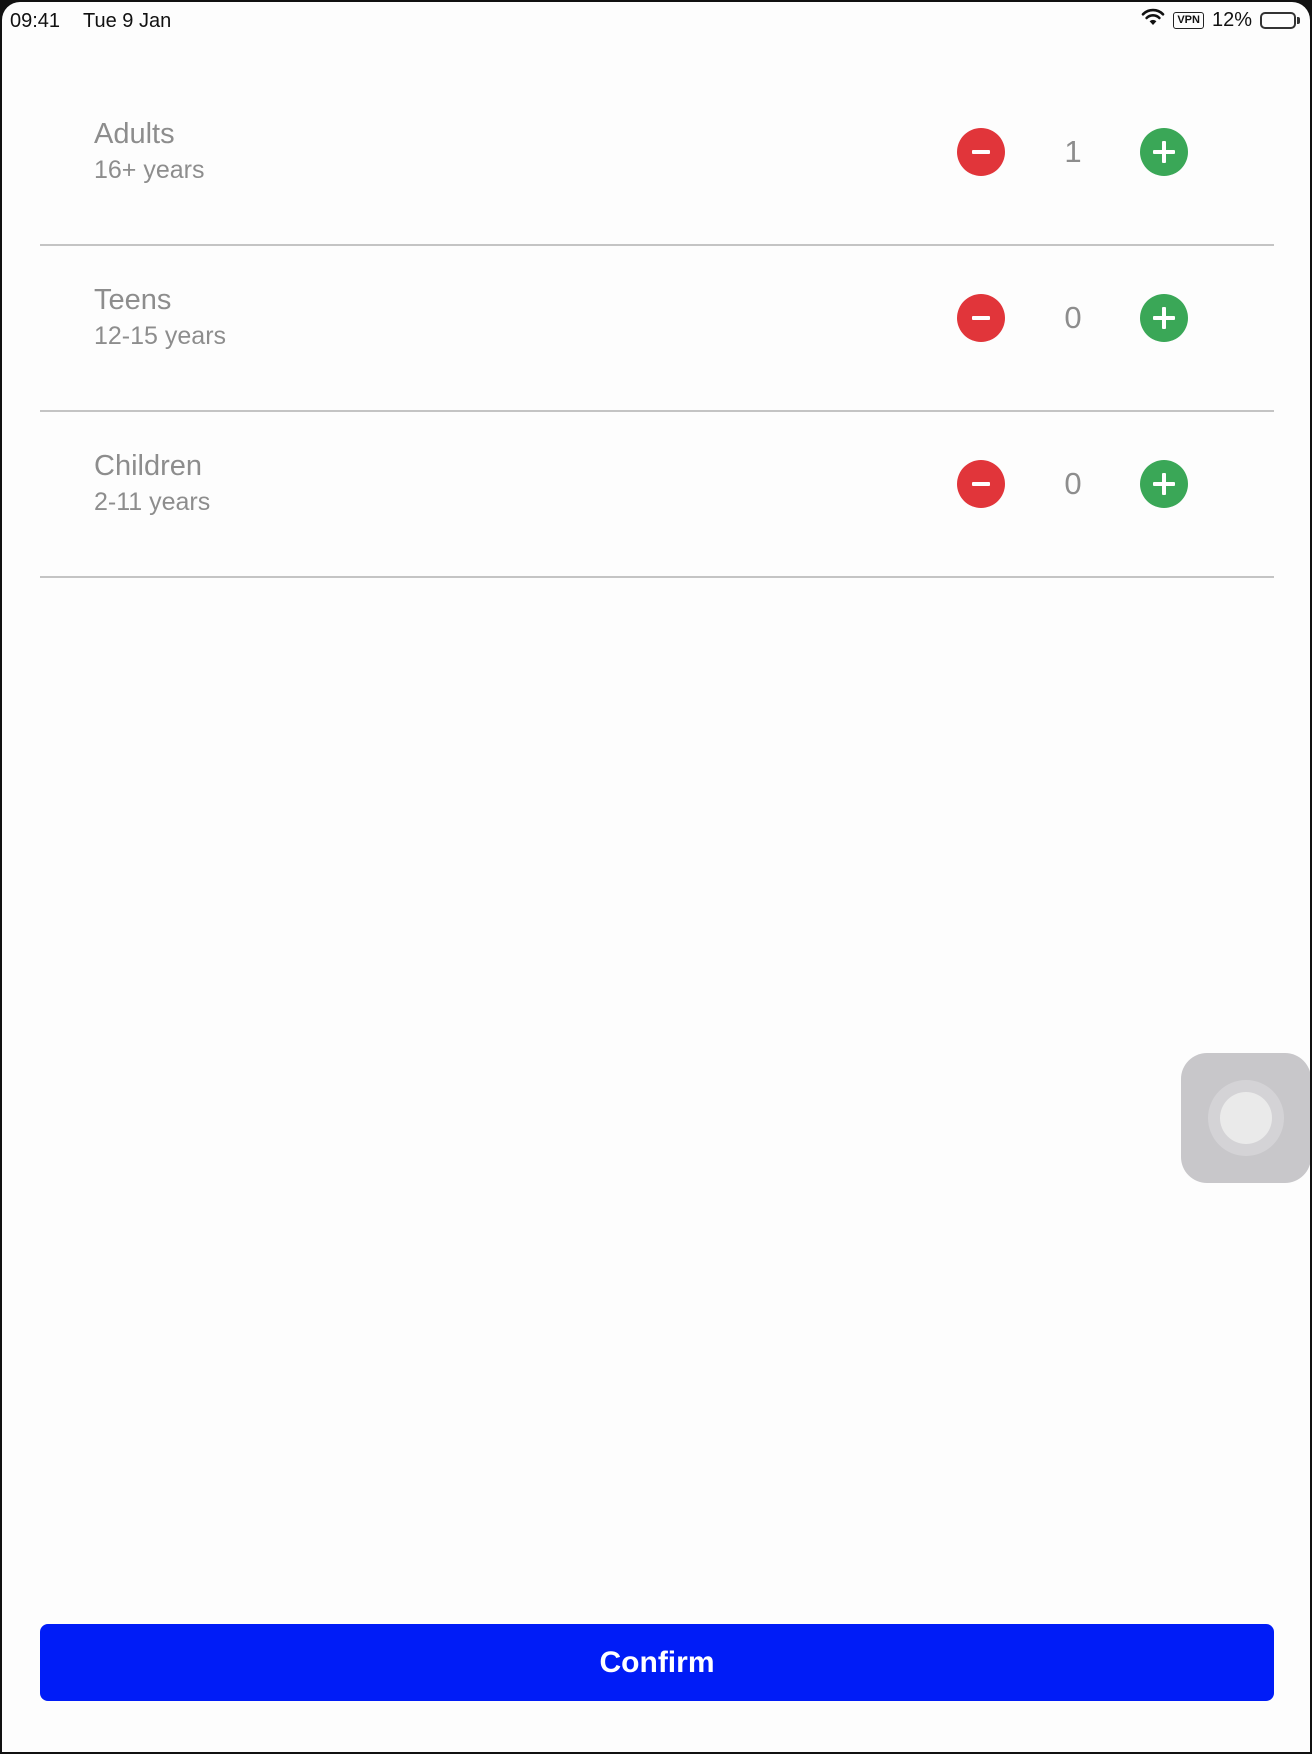 The image size is (1312, 1754). Describe the element at coordinates (657, 1662) in the screenshot. I see `confirm-button: Confirm` at that location.